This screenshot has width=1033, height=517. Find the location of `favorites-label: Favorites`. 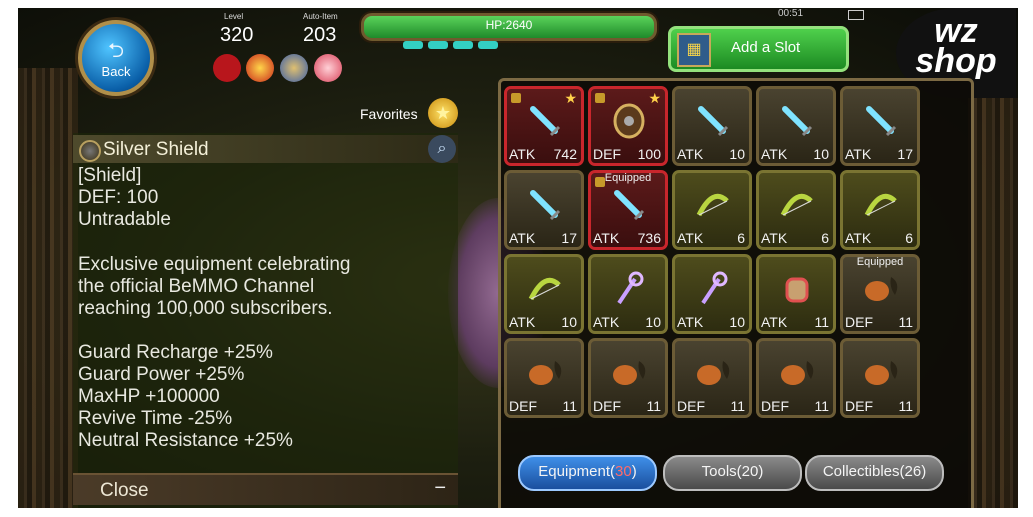

favorites-label: Favorites is located at coordinates (389, 114).